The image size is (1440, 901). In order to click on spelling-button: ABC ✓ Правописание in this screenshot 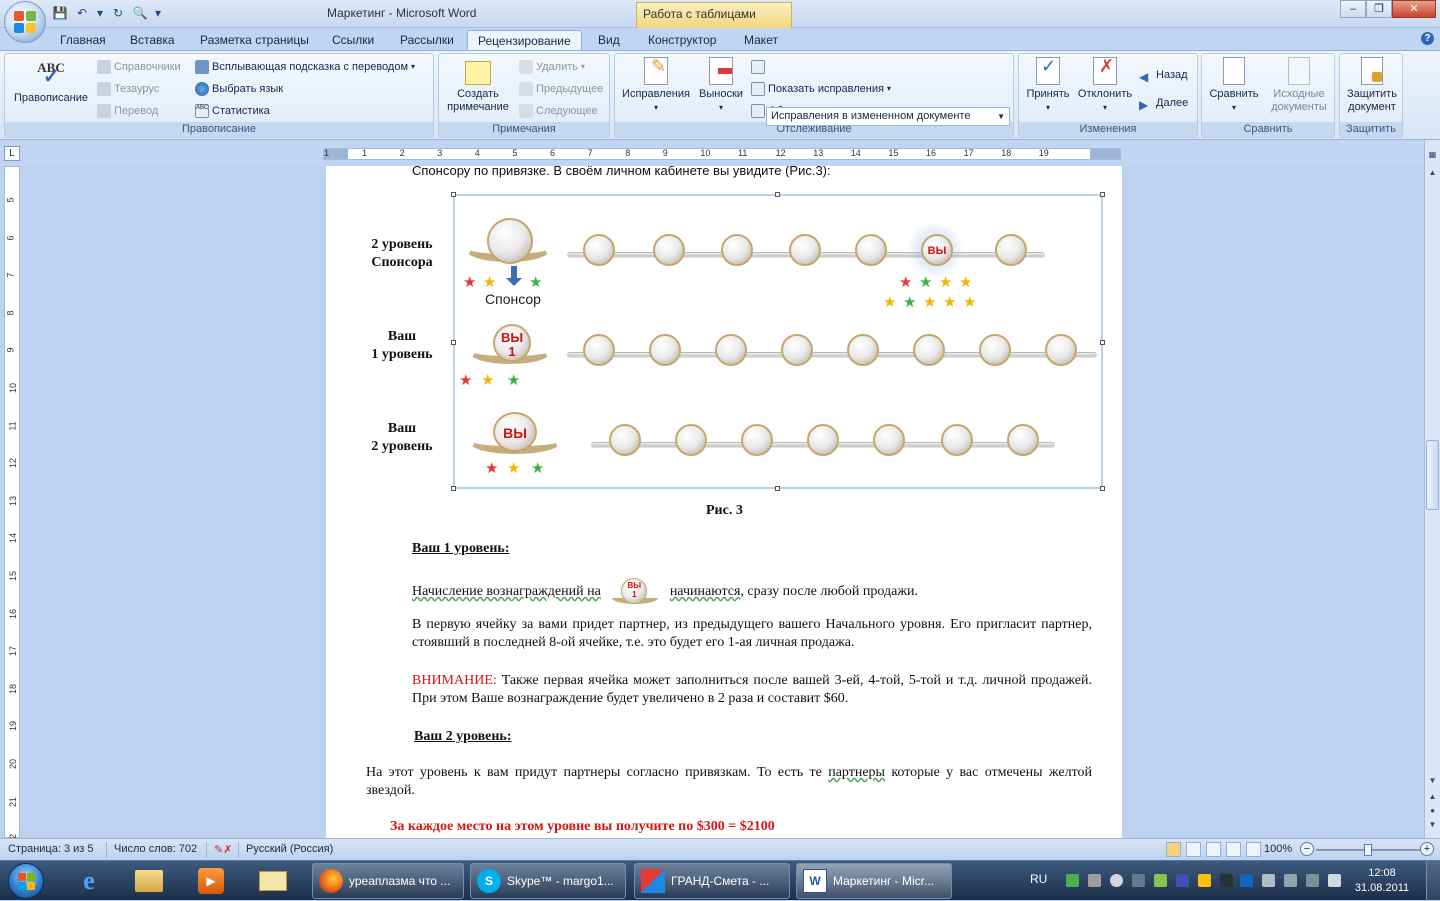, I will do `click(51, 81)`.